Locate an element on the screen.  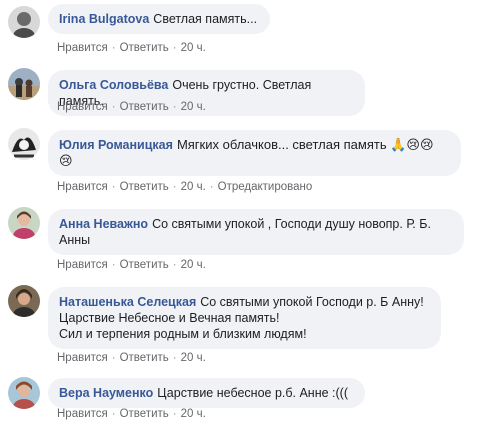
comment-author: Наташенька Селецкая is located at coordinates (127, 302).